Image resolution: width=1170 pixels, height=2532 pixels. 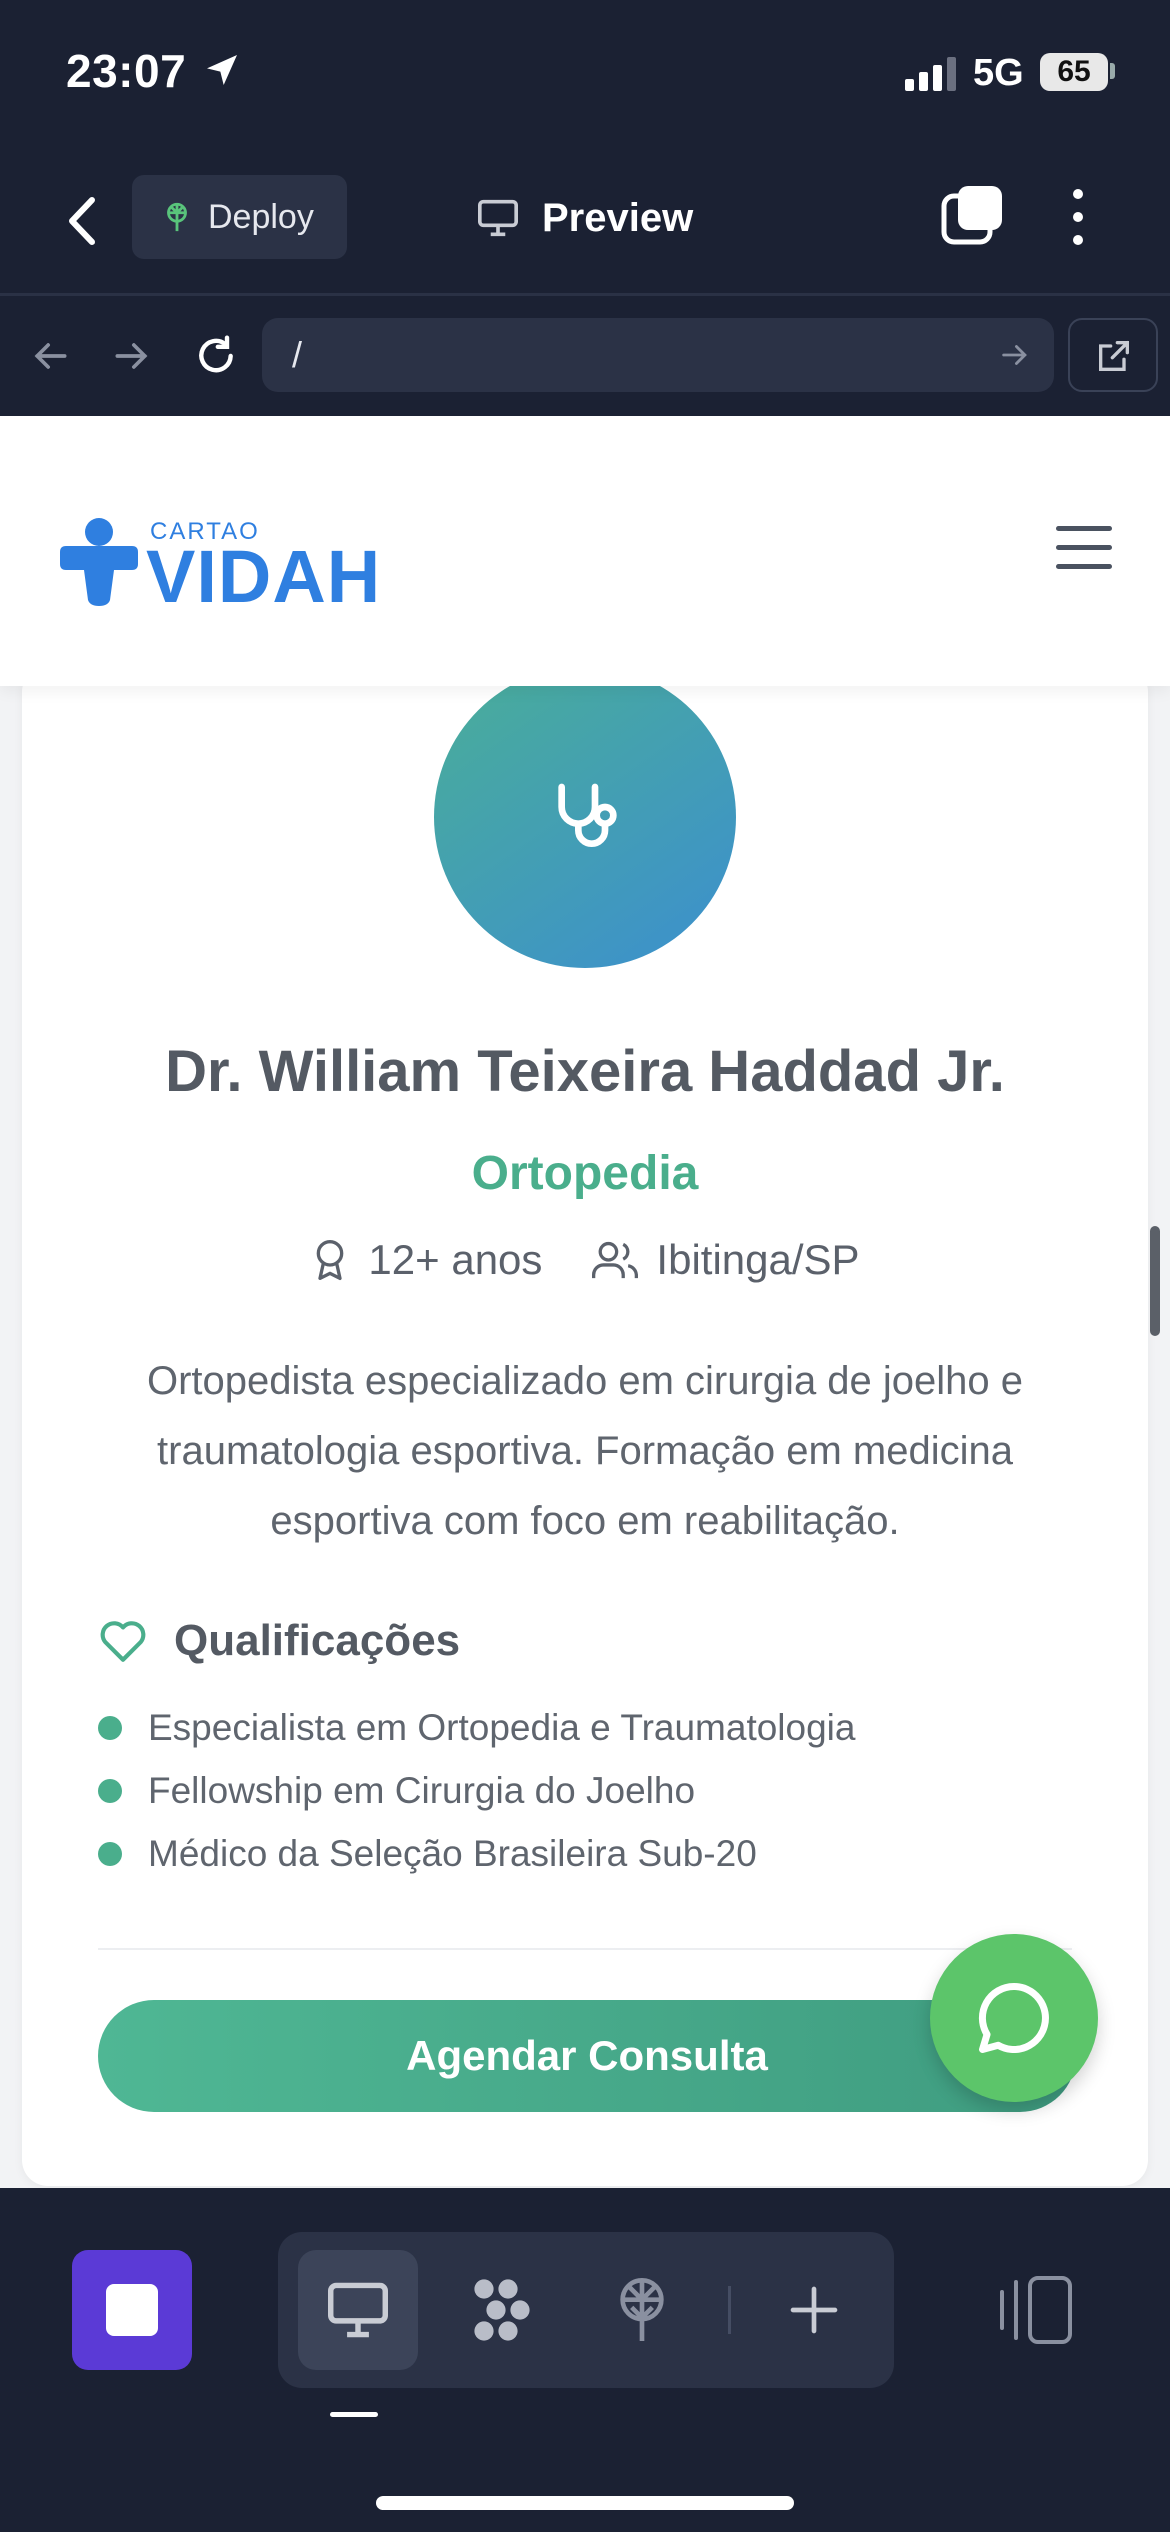 I want to click on preview-title: Preview, so click(x=584, y=218).